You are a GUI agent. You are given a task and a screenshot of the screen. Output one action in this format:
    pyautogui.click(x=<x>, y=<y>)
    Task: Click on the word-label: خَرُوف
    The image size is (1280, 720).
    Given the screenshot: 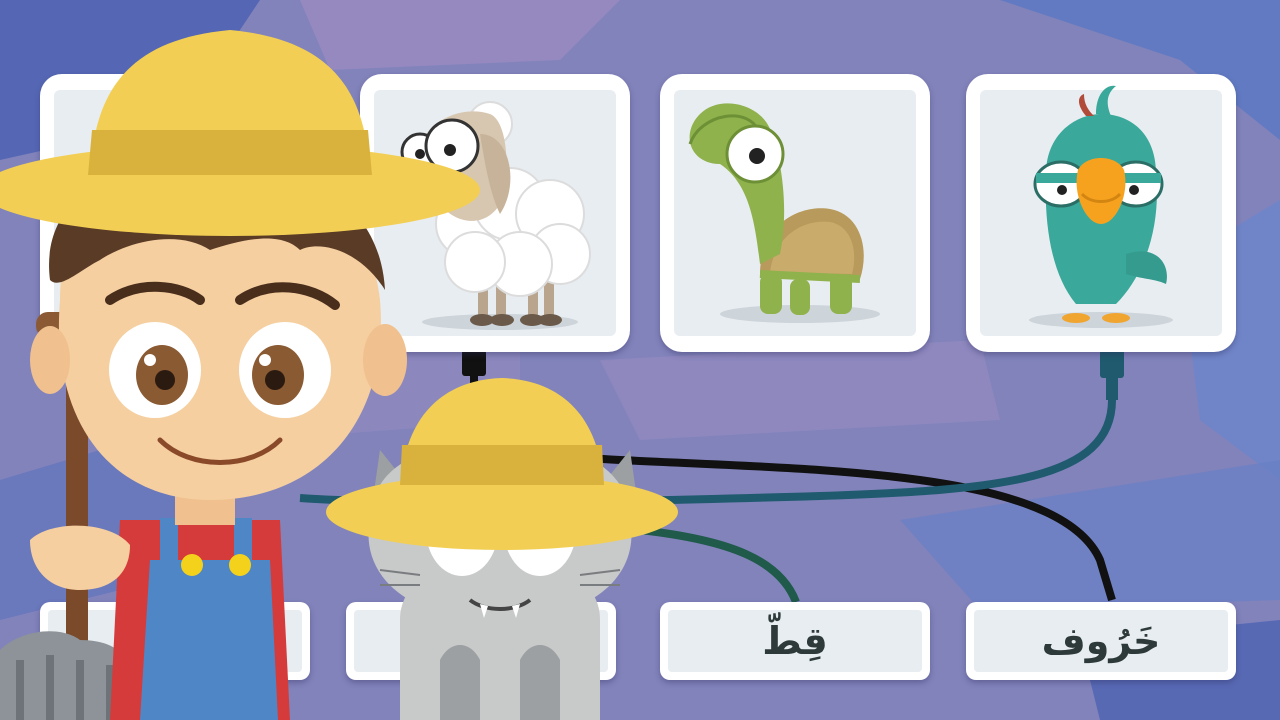 What is the action you would take?
    pyautogui.click(x=1101, y=641)
    